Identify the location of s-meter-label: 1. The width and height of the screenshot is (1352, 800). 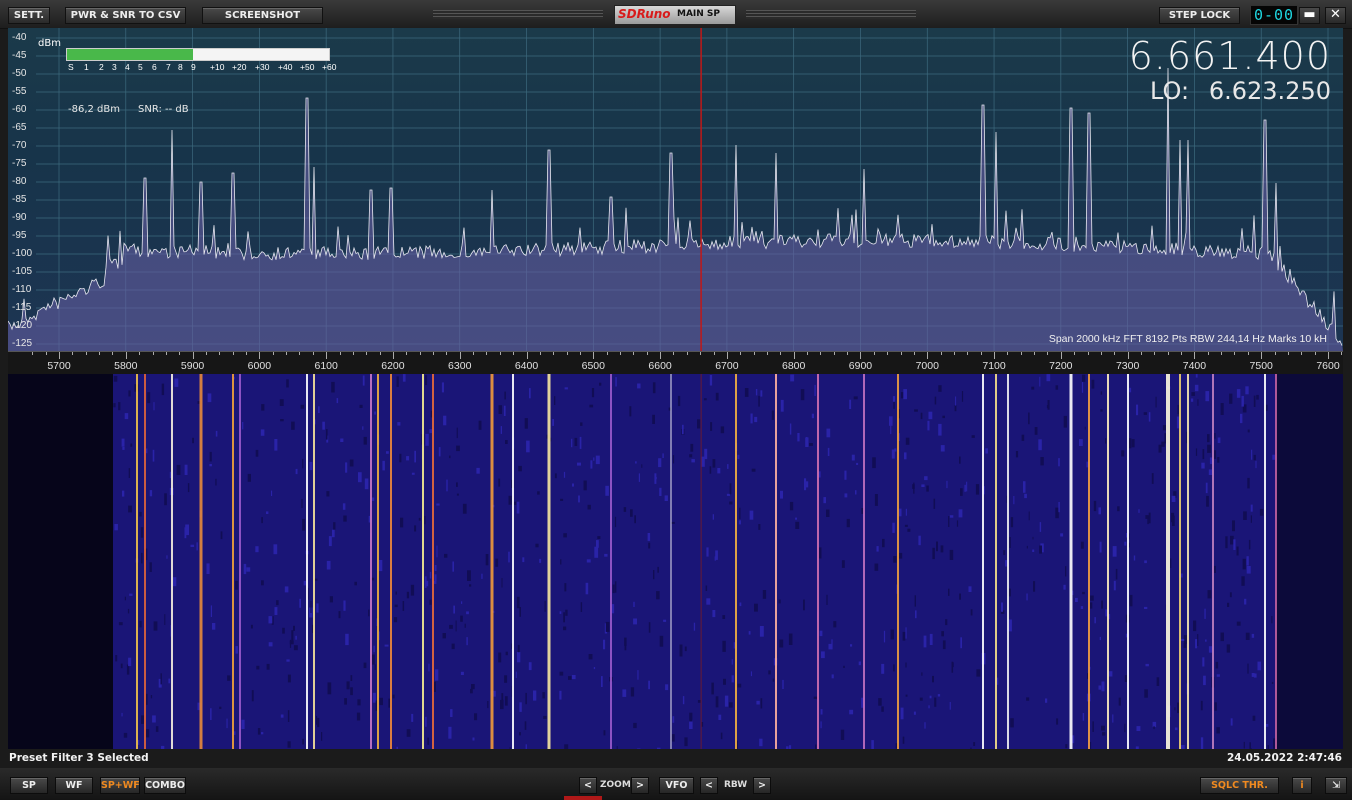
(86, 67).